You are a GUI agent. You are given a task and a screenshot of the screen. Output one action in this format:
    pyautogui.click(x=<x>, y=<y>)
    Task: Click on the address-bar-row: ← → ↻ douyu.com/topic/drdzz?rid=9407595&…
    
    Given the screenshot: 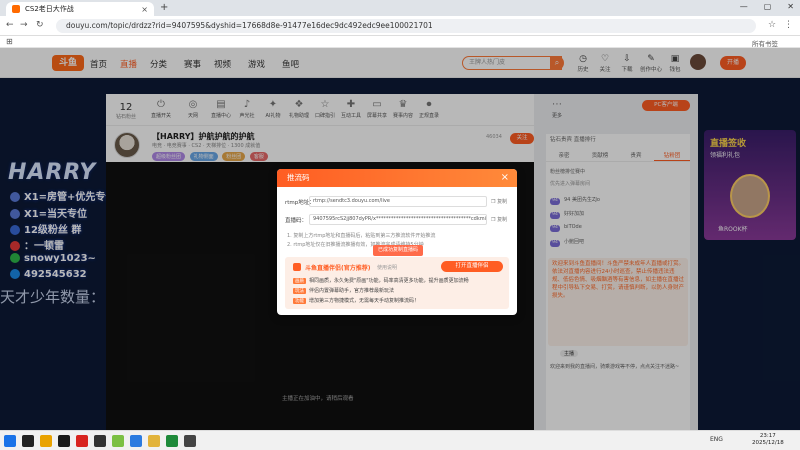 What is the action you would take?
    pyautogui.click(x=400, y=26)
    